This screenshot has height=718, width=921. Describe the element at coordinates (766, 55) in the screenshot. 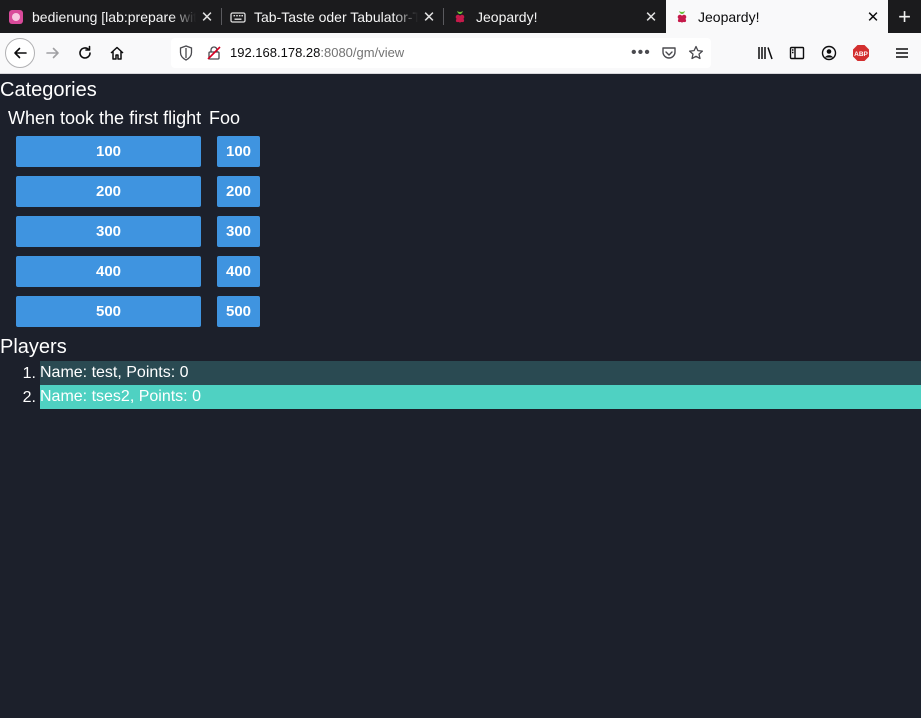

I see `library-icon` at that location.